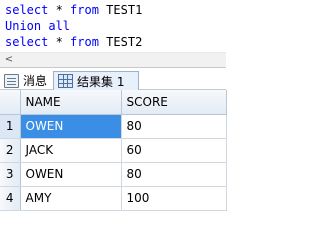  I want to click on header-row: NAME SCORE, so click(113, 102).